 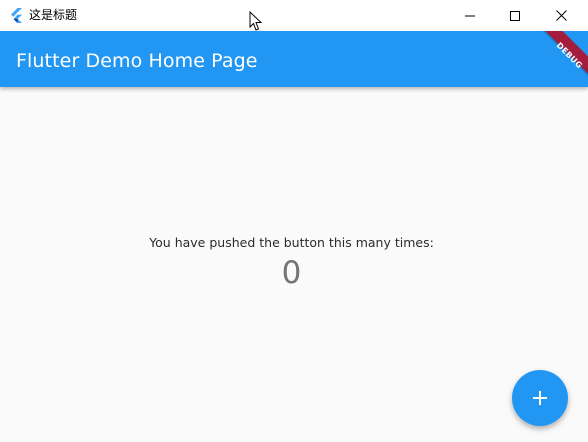 What do you see at coordinates (294, 59) in the screenshot?
I see `app-bar: Flutter Demo Home Page` at bounding box center [294, 59].